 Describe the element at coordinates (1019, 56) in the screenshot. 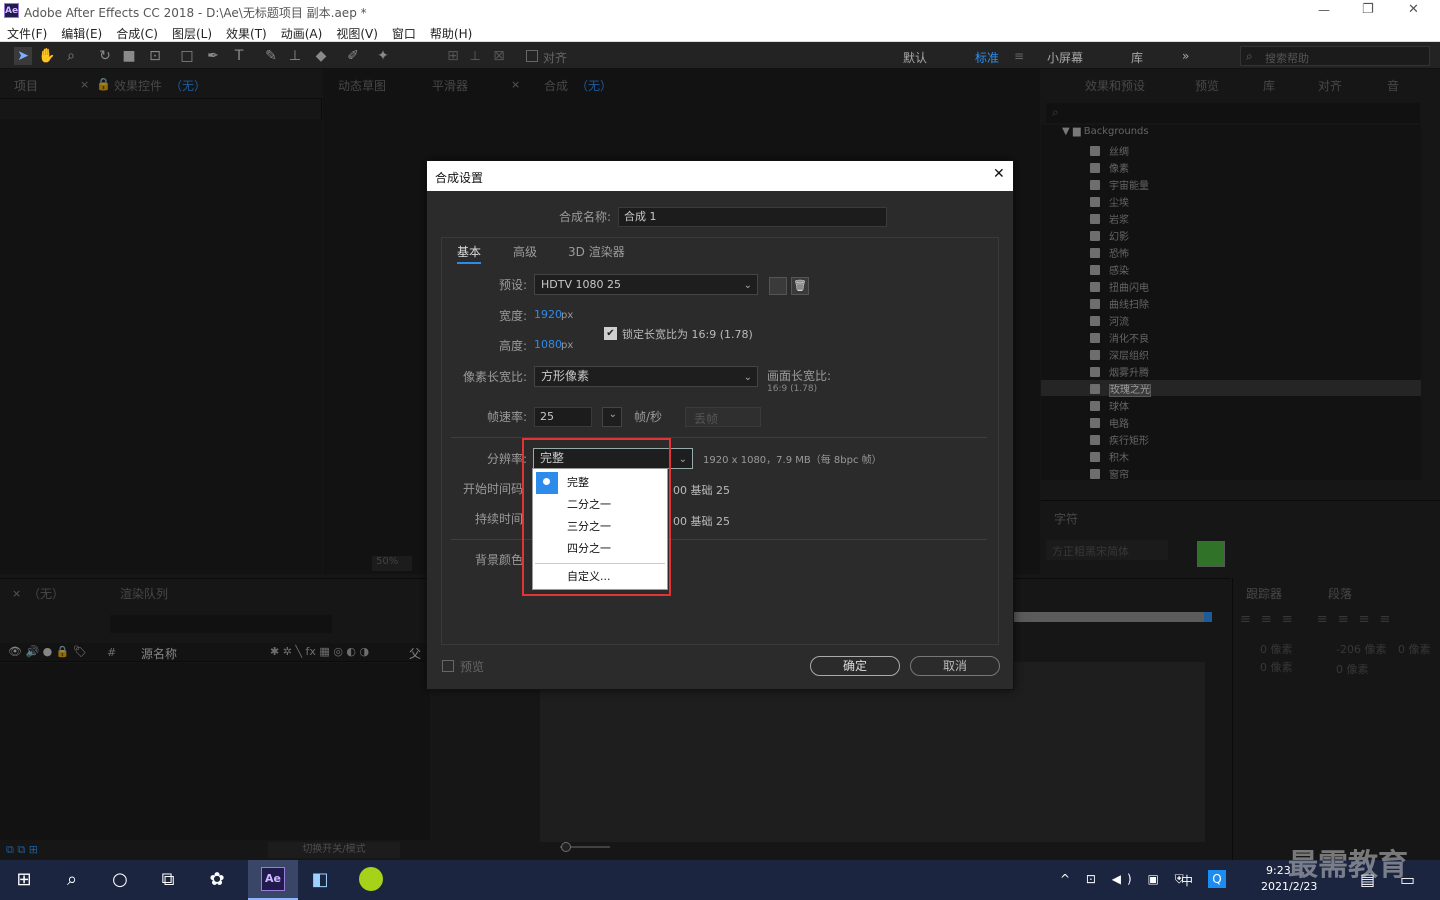

I see `workspace-menu-icon: ≡` at that location.